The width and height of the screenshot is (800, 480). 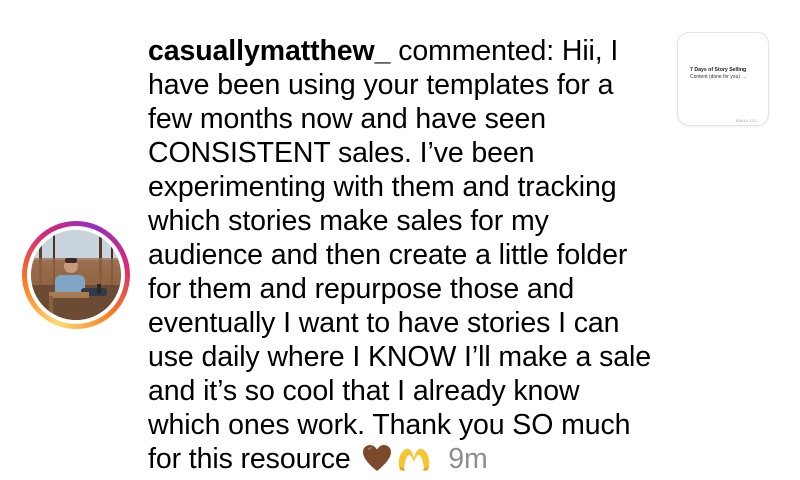 What do you see at coordinates (468, 459) in the screenshot?
I see `comment-timestamp: 9m` at bounding box center [468, 459].